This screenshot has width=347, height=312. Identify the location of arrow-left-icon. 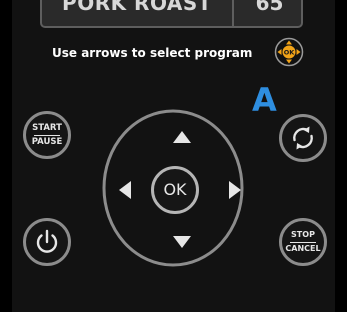
(125, 190).